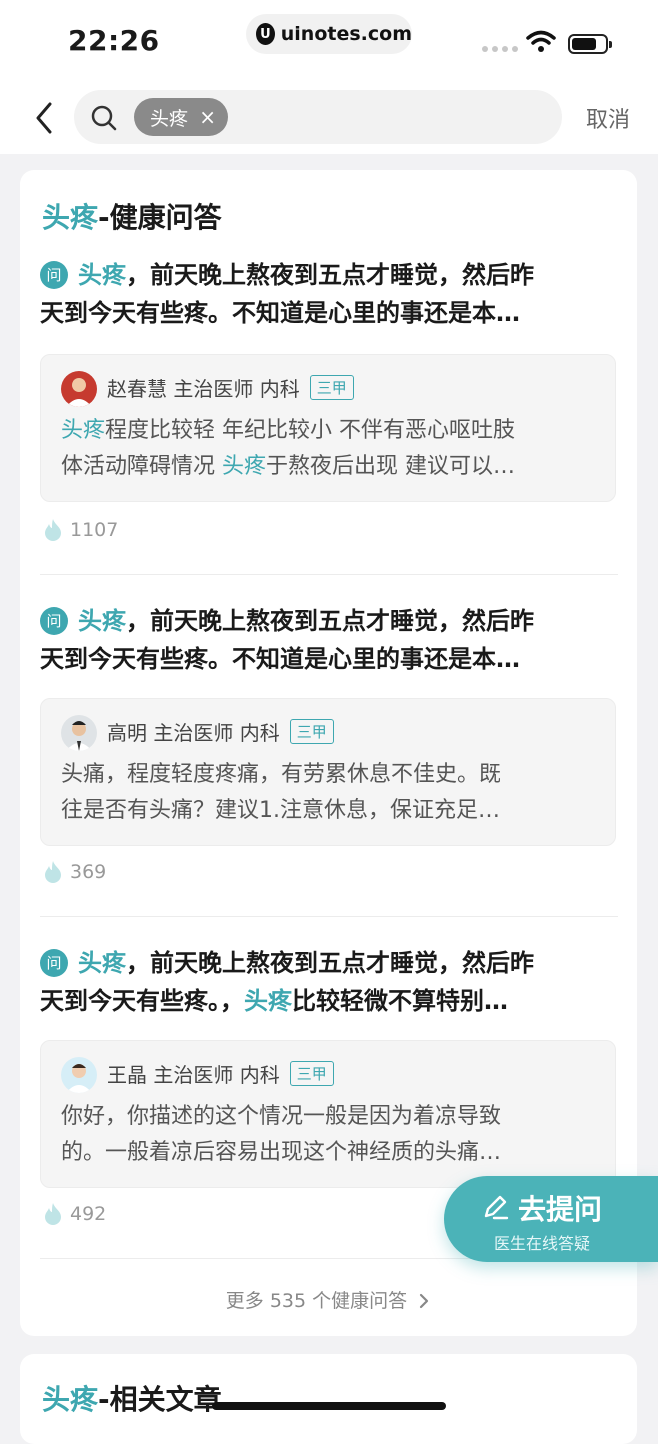 This screenshot has width=658, height=1444. What do you see at coordinates (328, 1299) in the screenshot?
I see `more-qa-link: 更多 535 个健康问答` at bounding box center [328, 1299].